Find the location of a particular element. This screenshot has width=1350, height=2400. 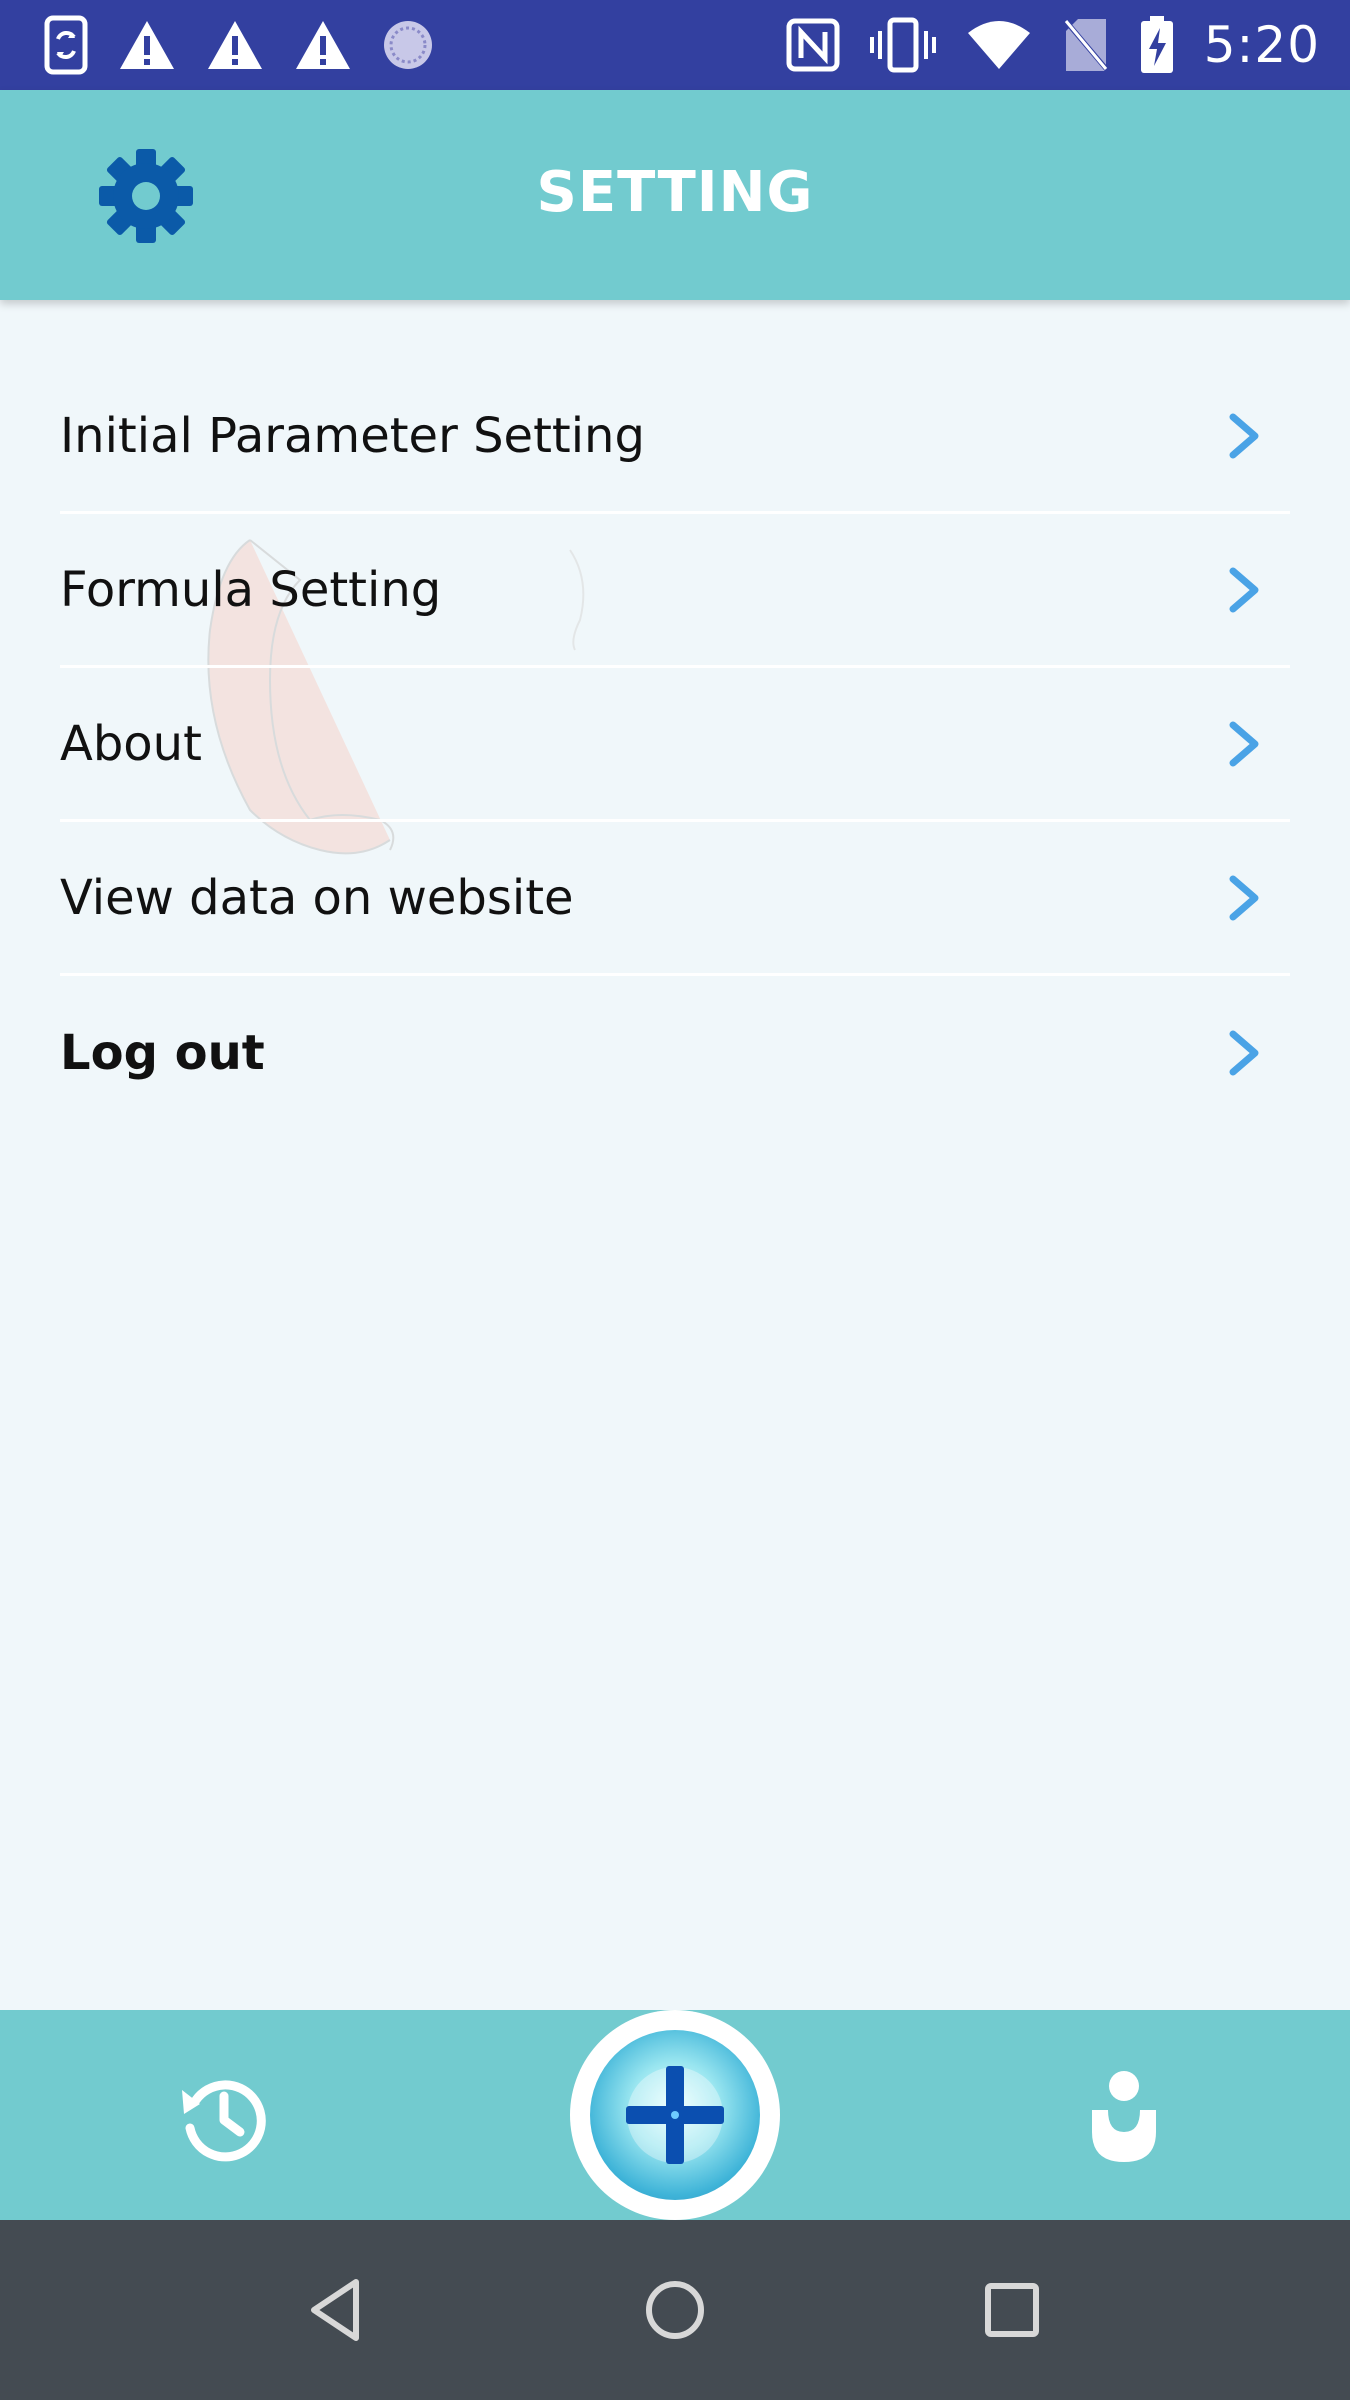

page-title: SETTING is located at coordinates (675, 192).